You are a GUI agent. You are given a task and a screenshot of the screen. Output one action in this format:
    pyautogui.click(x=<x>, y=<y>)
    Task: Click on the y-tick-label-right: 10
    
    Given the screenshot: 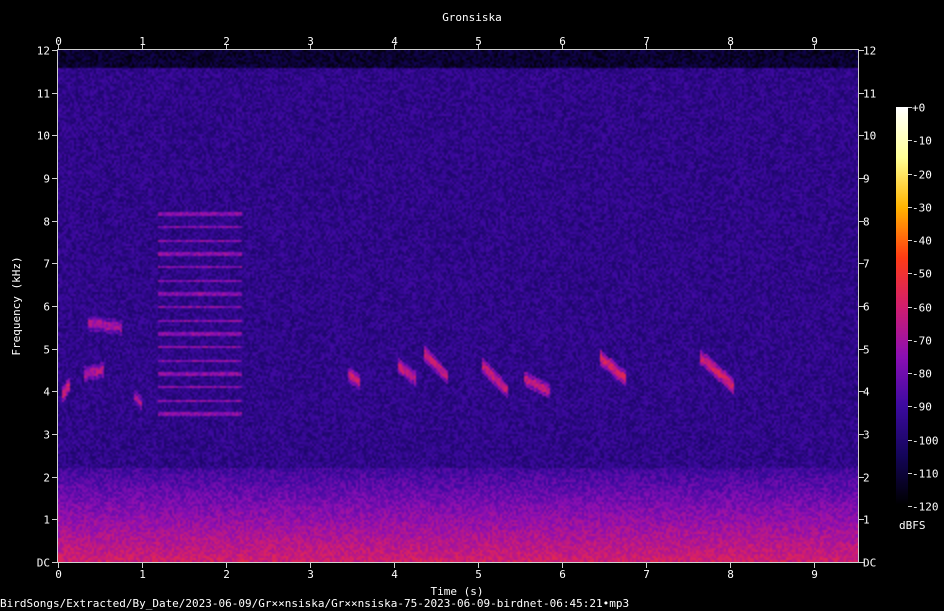 What is the action you would take?
    pyautogui.click(x=869, y=136)
    